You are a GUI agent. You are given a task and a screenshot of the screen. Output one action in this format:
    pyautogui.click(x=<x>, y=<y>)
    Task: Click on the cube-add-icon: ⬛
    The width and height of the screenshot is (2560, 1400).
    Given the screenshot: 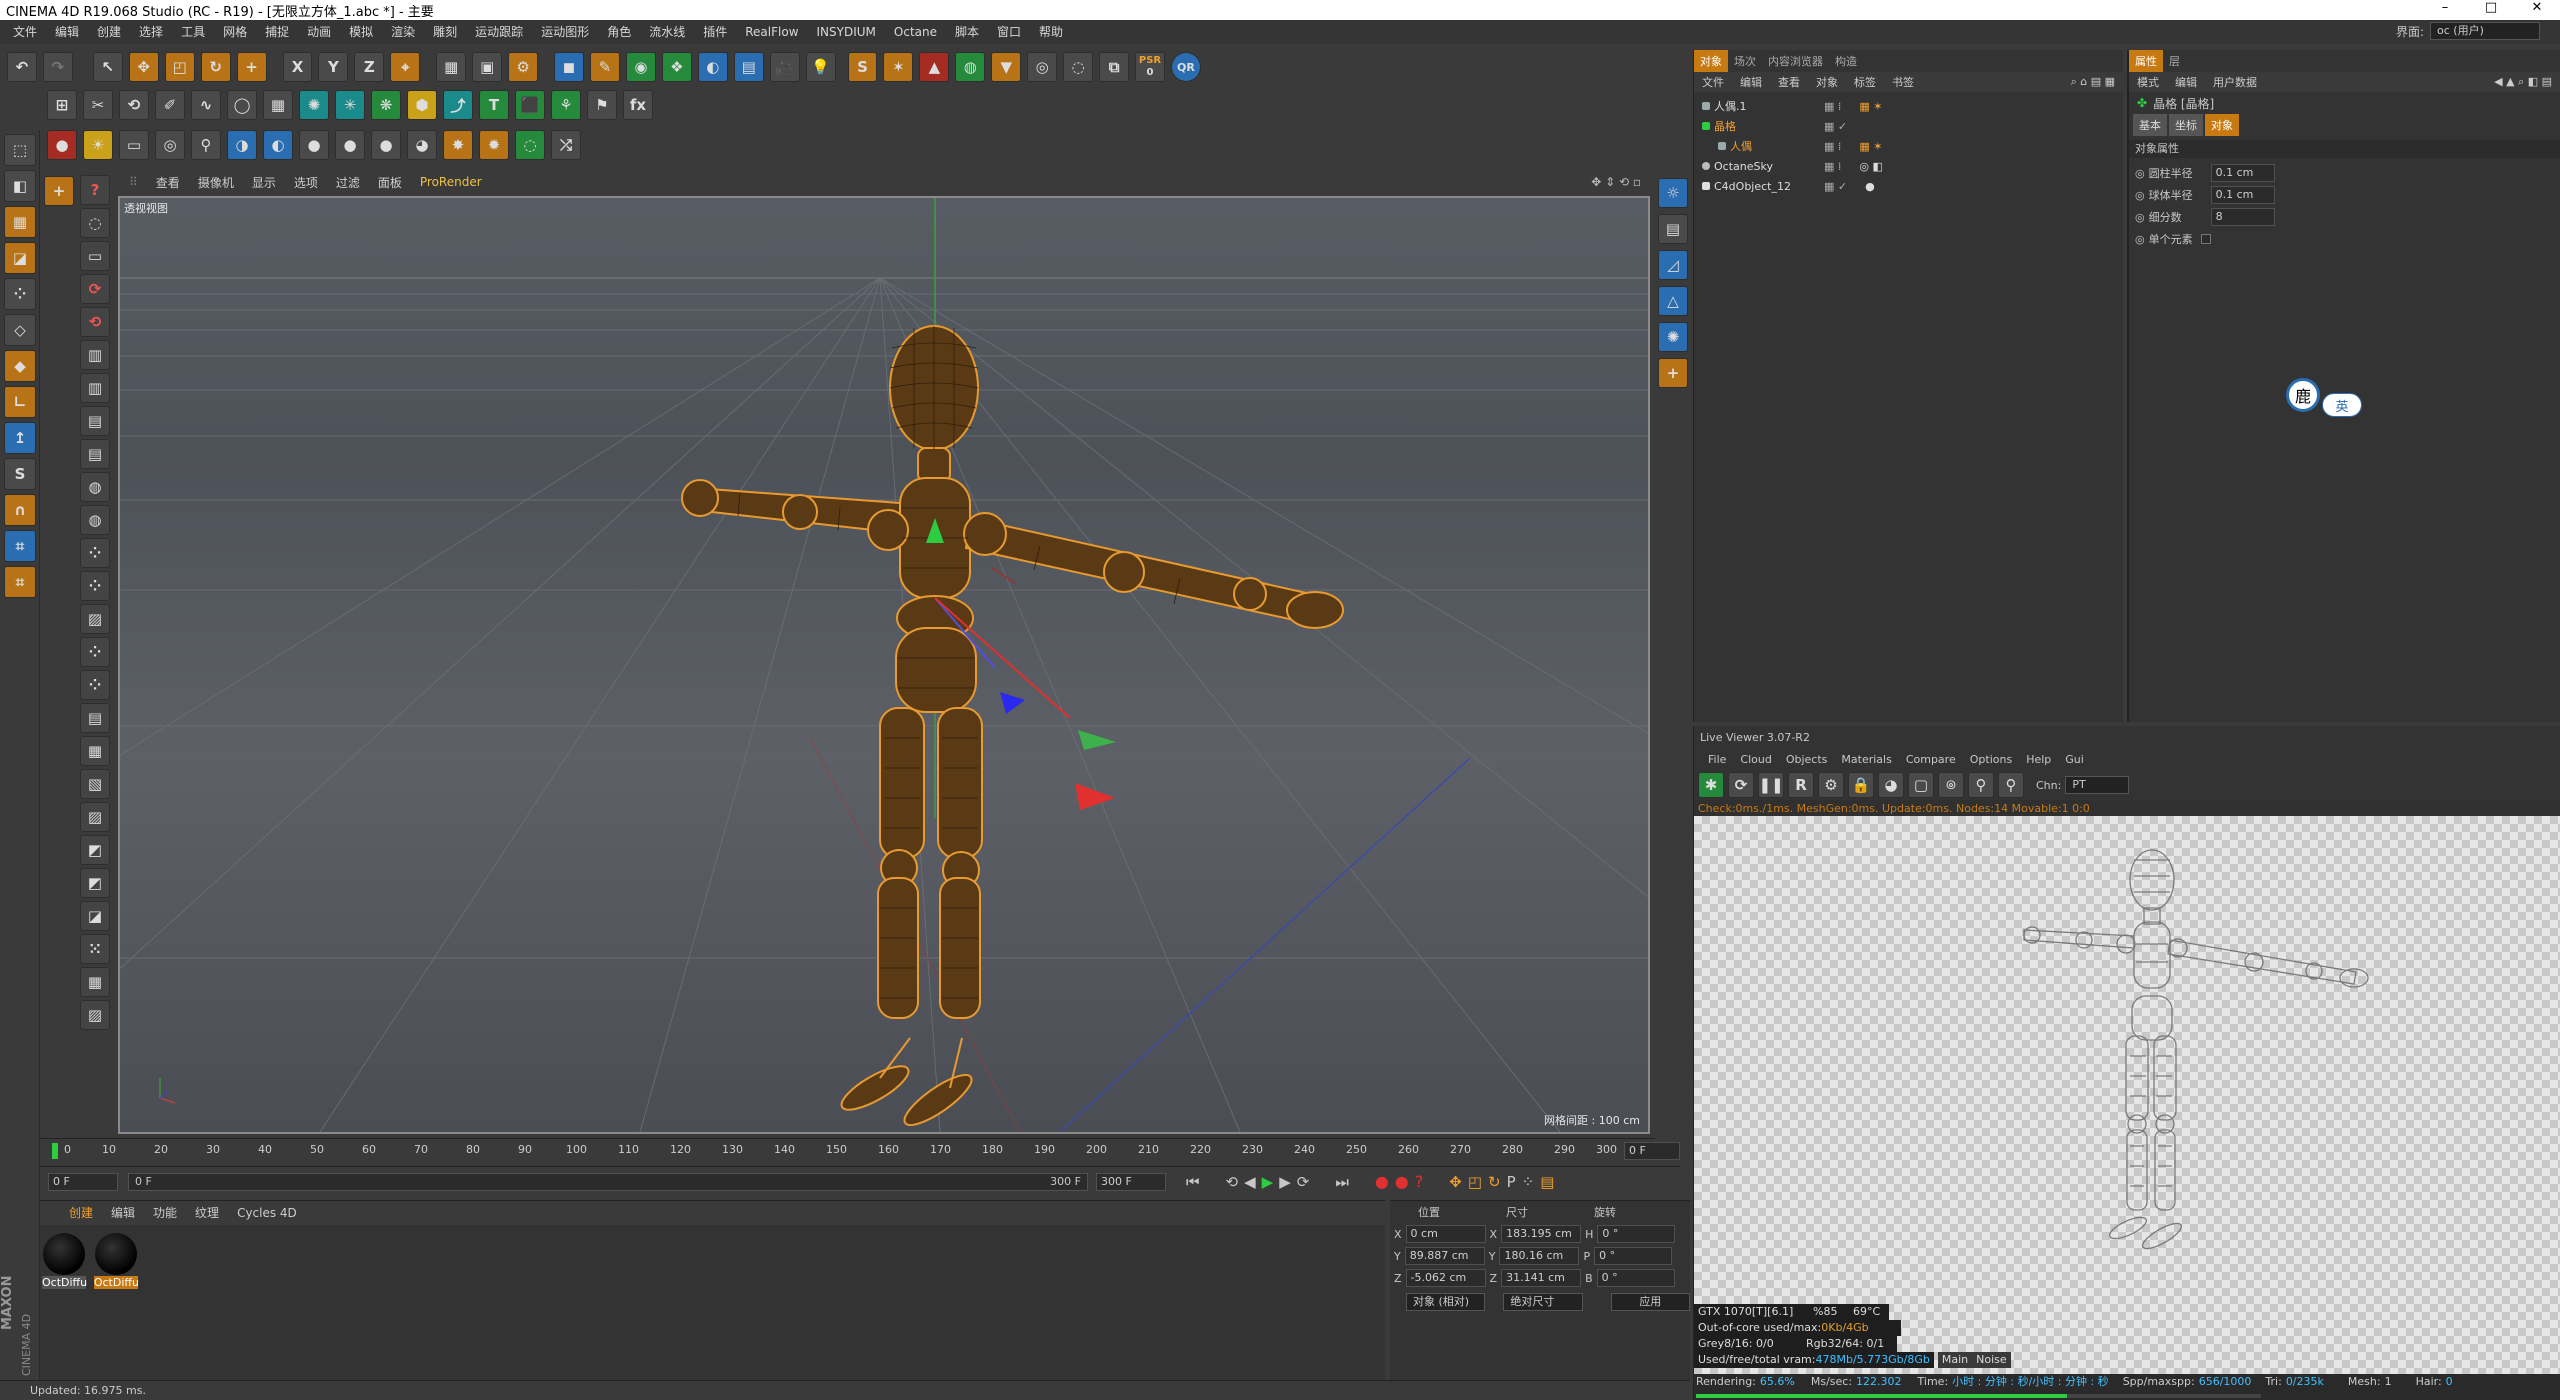 What is the action you would take?
    pyautogui.click(x=530, y=105)
    